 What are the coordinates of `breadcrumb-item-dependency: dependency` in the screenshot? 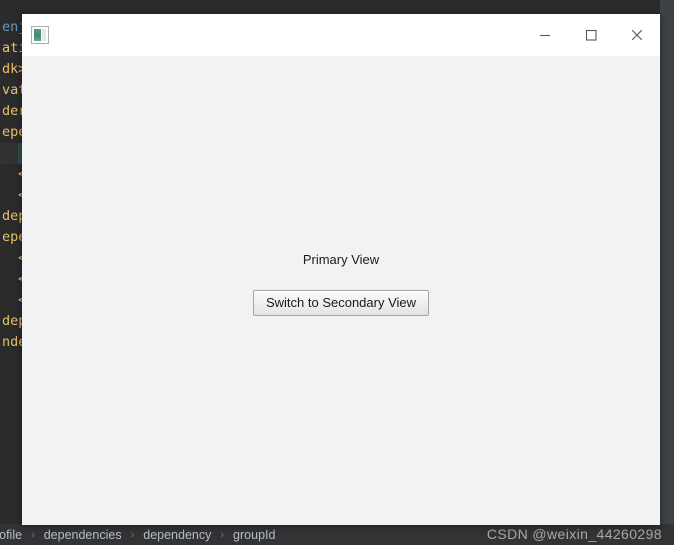 It's located at (177, 535).